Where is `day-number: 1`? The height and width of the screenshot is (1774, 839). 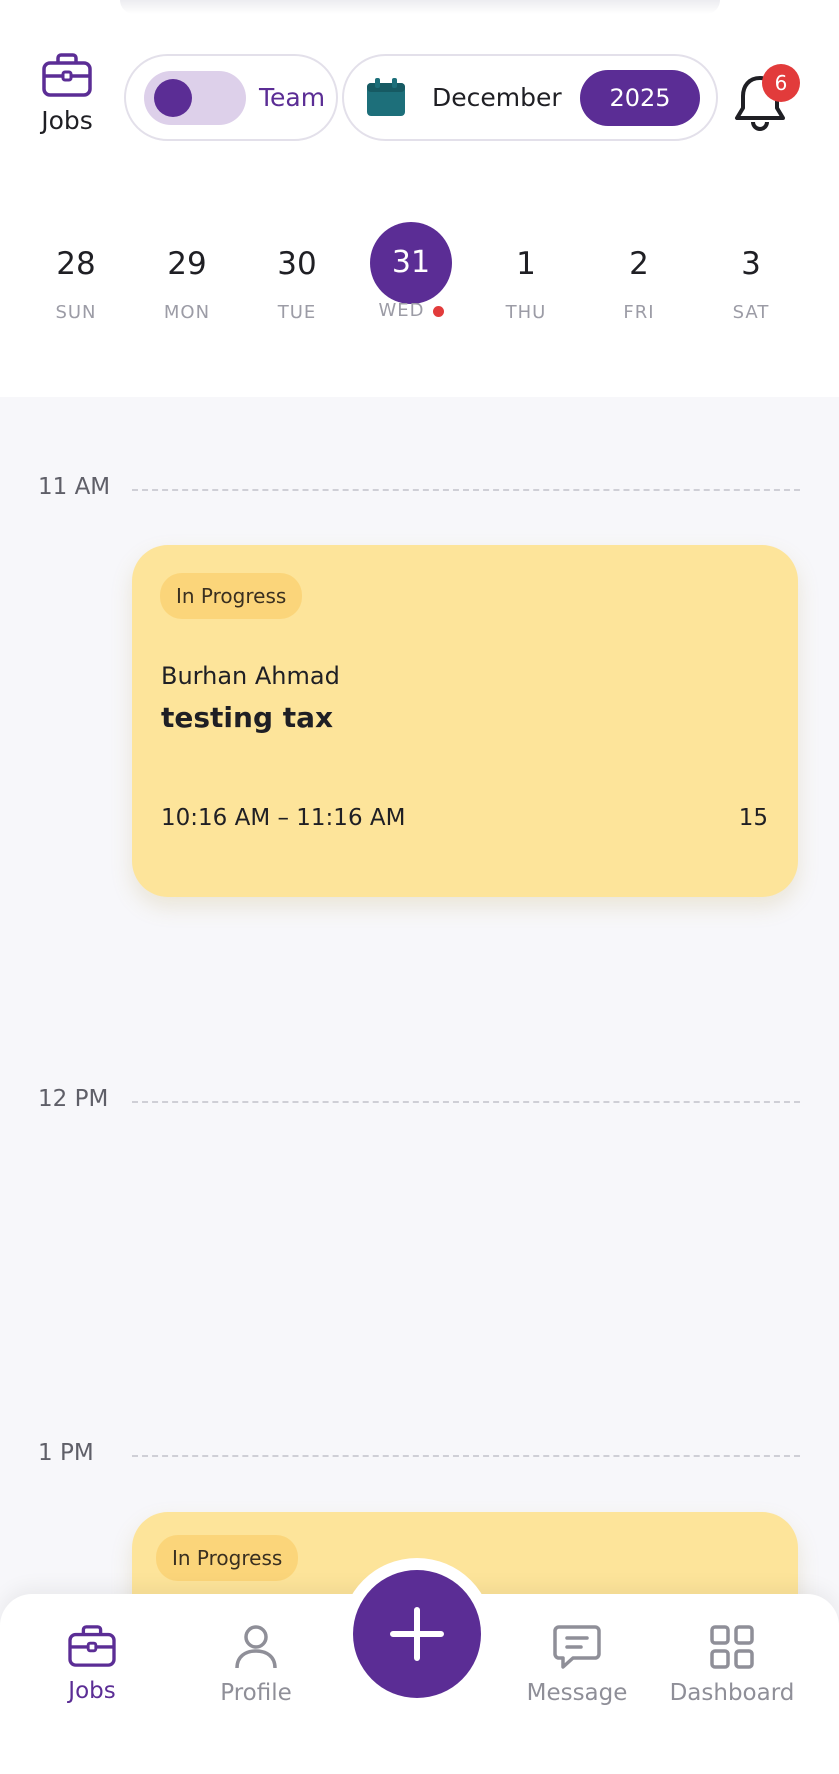 day-number: 1 is located at coordinates (526, 264).